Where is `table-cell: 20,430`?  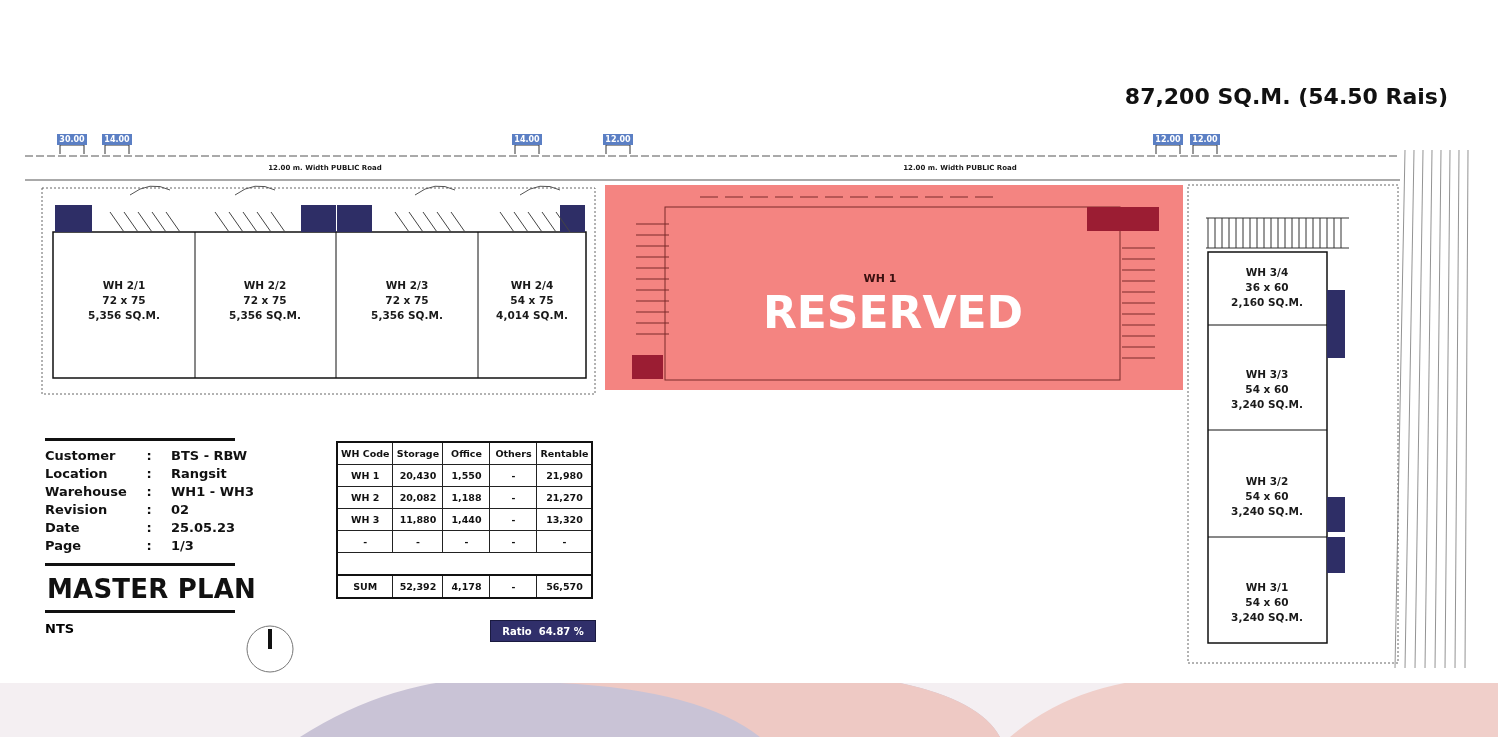 table-cell: 20,430 is located at coordinates (418, 475).